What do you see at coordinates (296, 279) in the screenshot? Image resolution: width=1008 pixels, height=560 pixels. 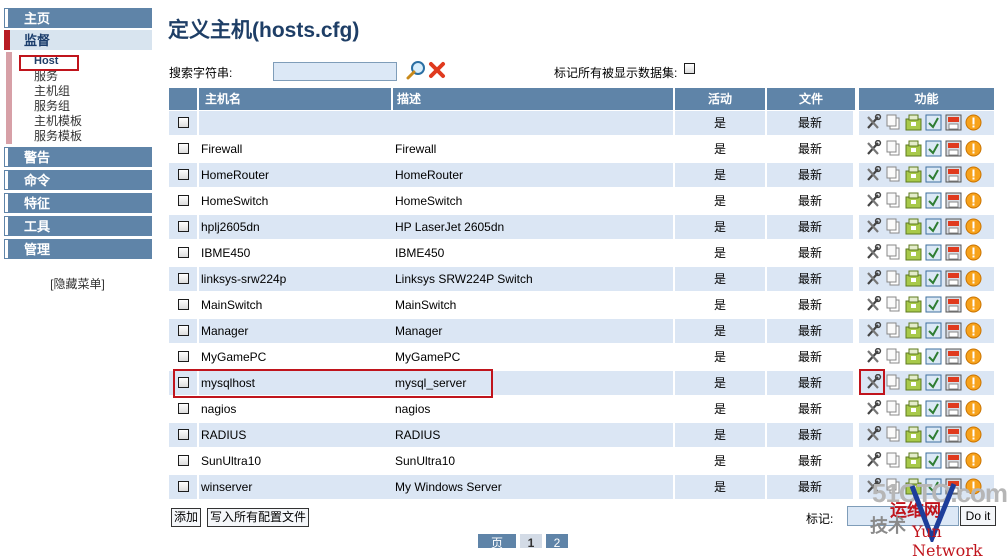 I see `host-name: linksys-srw224p` at bounding box center [296, 279].